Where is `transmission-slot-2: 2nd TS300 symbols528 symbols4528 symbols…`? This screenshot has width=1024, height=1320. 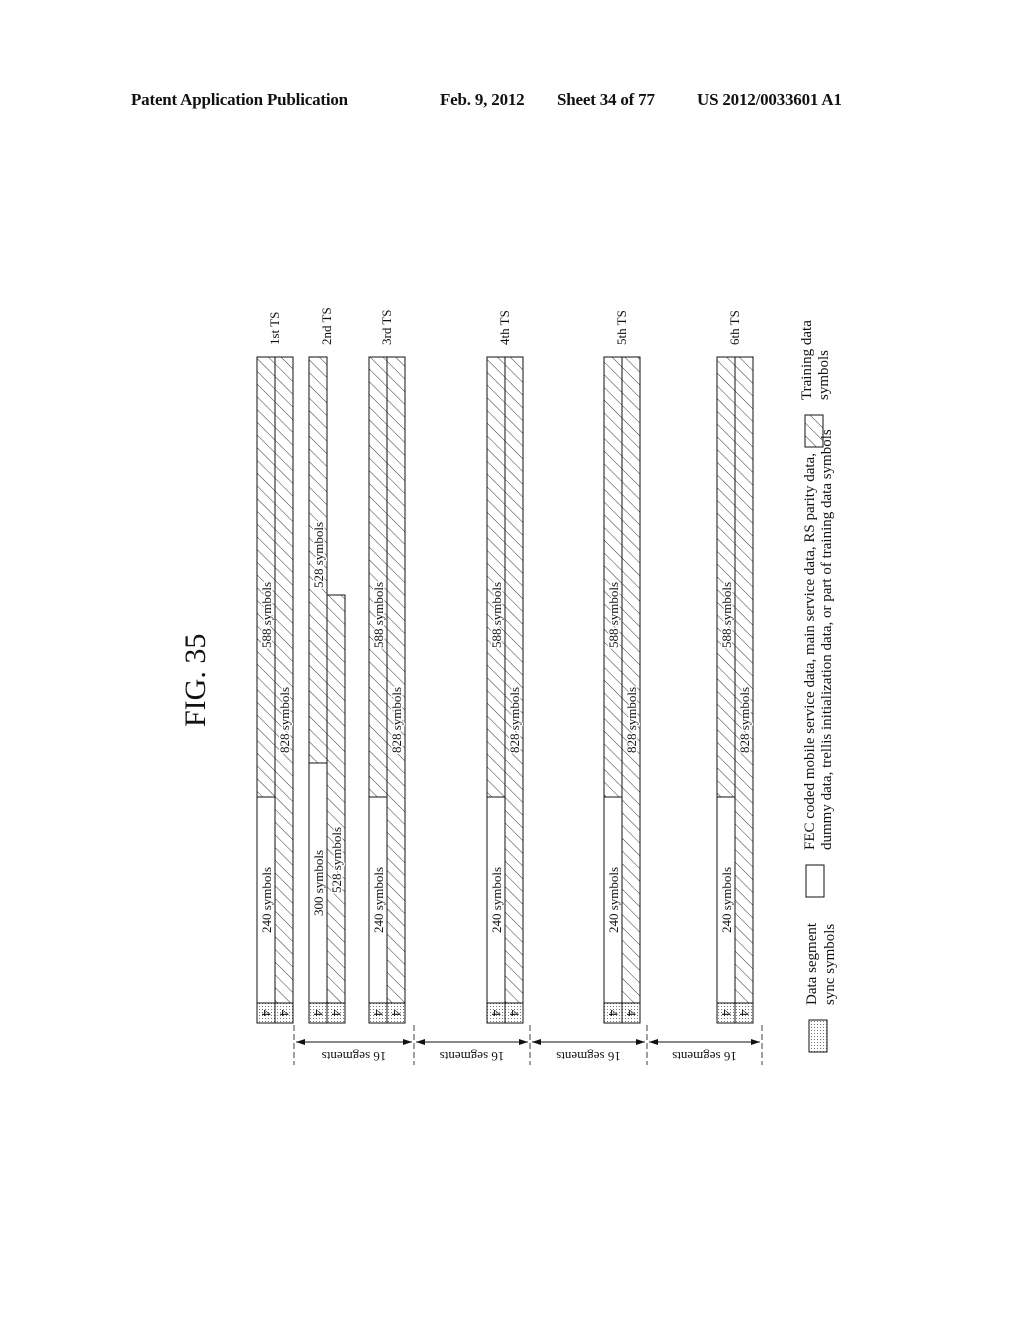 transmission-slot-2: 2nd TS300 symbols528 symbols4528 symbols… is located at coordinates (327, 665).